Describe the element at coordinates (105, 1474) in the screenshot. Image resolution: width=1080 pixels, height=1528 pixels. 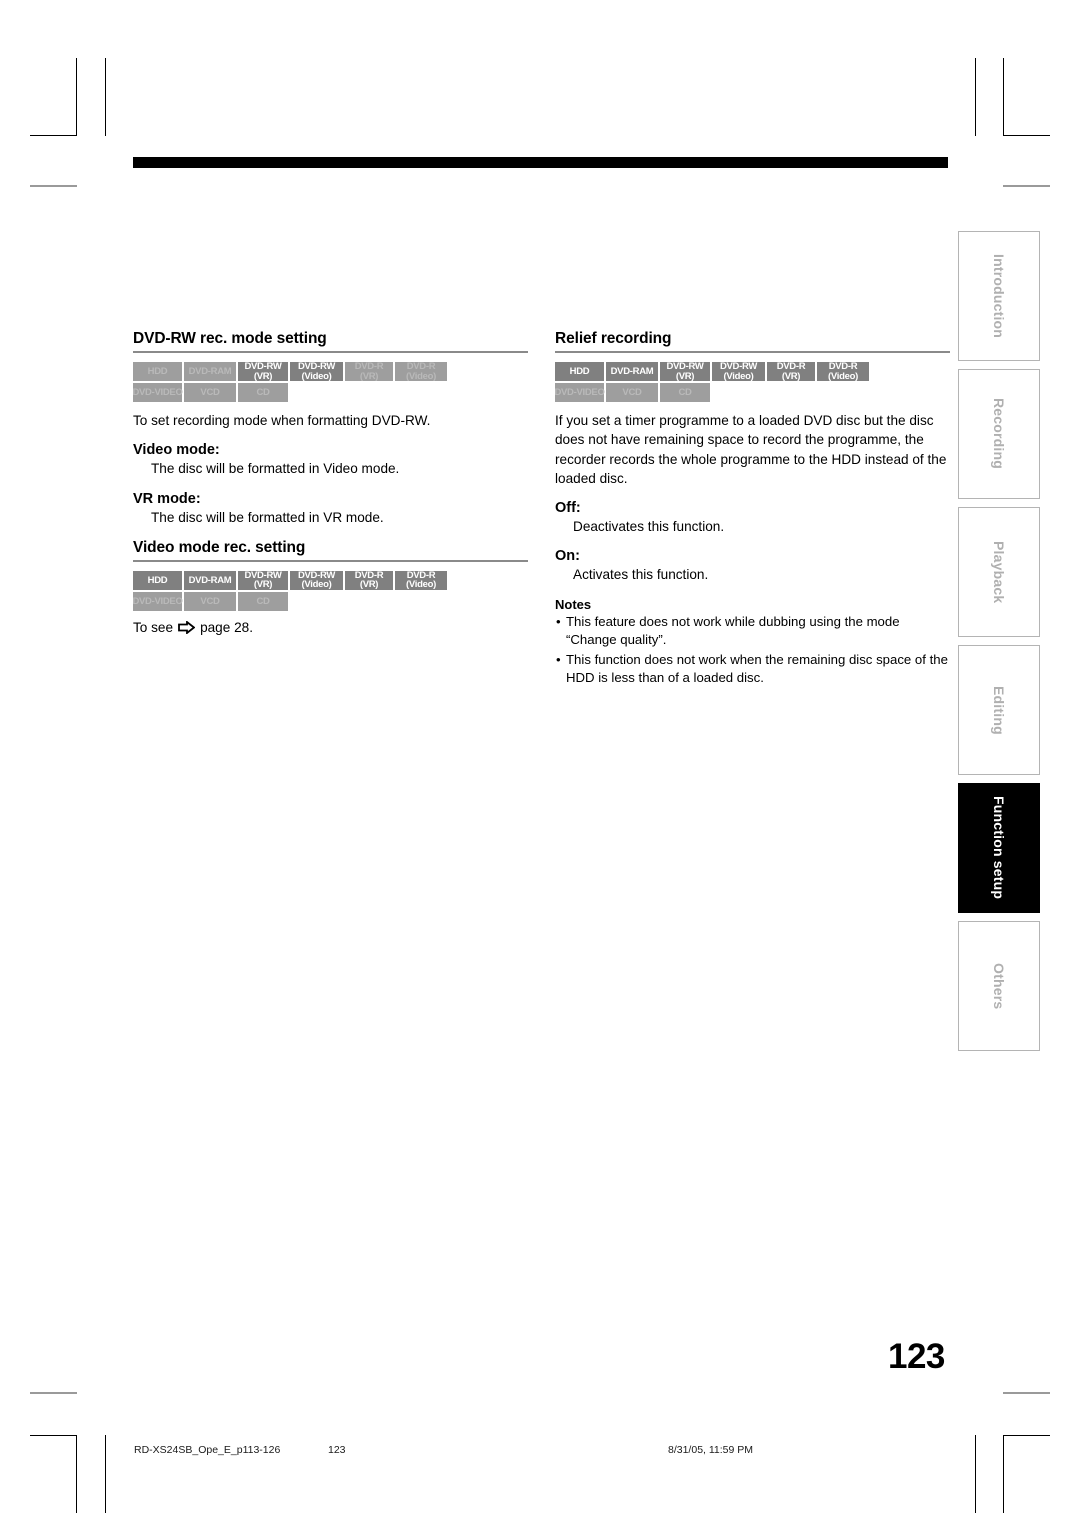
I see `crop-mark-bottom-left-v2` at that location.